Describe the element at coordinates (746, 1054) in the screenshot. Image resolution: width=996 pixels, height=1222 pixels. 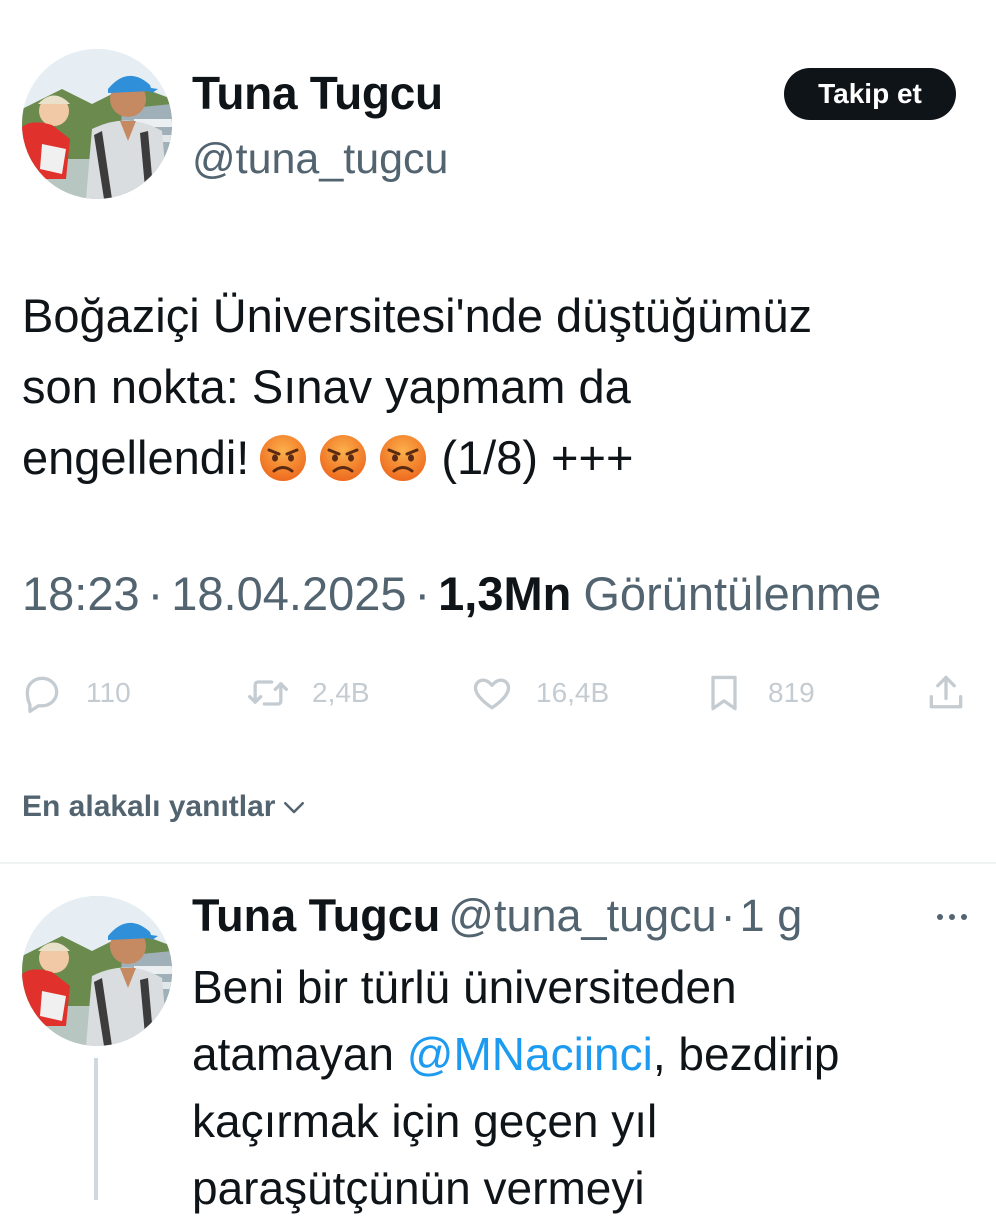
I see `reply-text-segment: , bezdirip` at that location.